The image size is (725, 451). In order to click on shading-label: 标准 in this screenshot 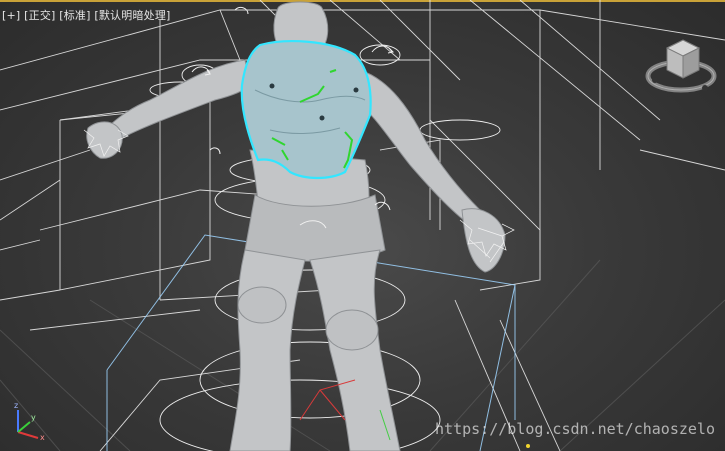, I will do `click(75, 15)`.